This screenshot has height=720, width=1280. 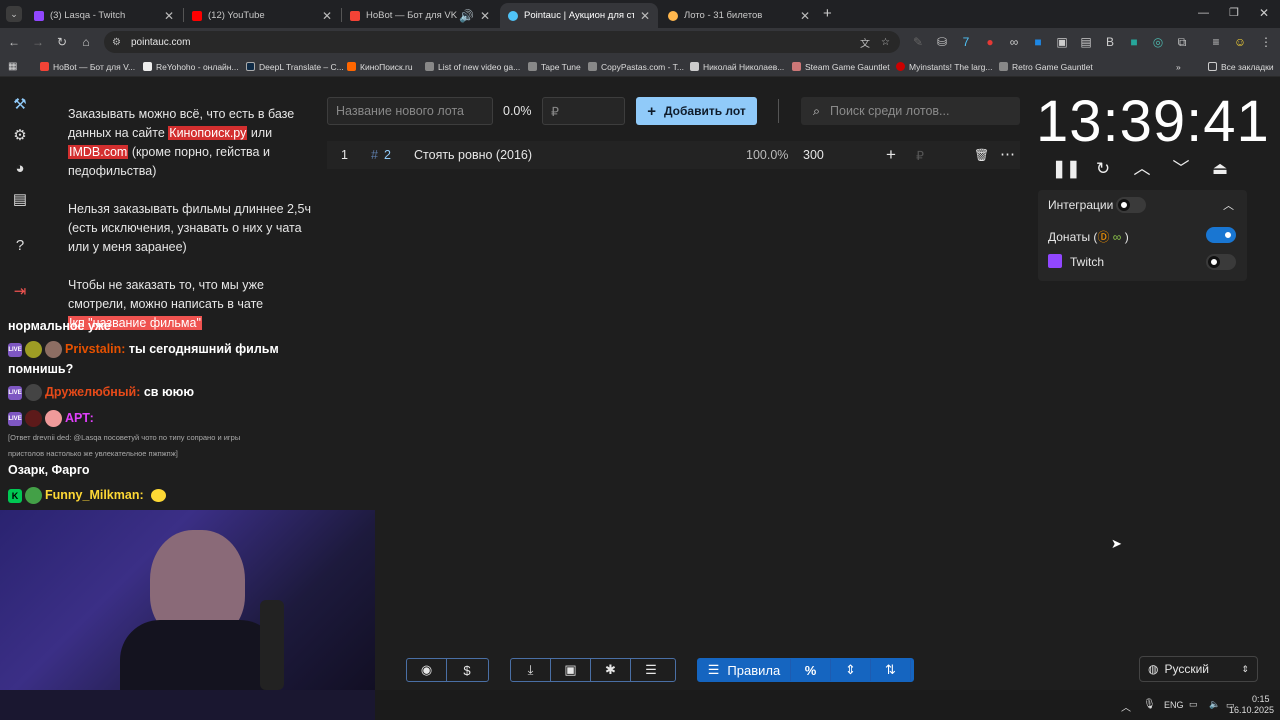 What do you see at coordinates (502, 42) in the screenshot?
I see `address-bar: ⚙ pointauc.com 文 ☆` at bounding box center [502, 42].